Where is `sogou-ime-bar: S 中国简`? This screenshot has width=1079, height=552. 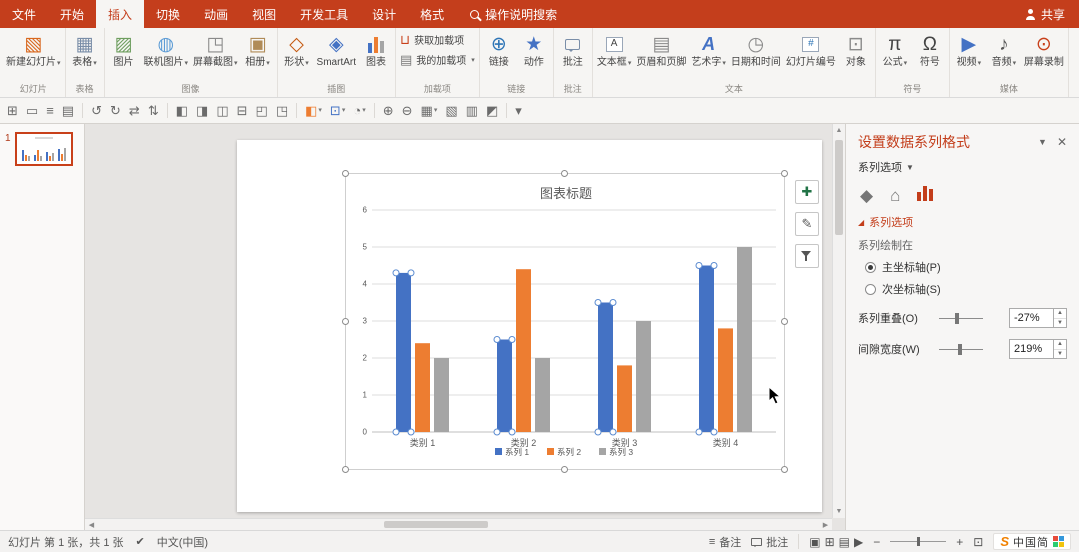 sogou-ime-bar: S 中国简 is located at coordinates (1032, 541).